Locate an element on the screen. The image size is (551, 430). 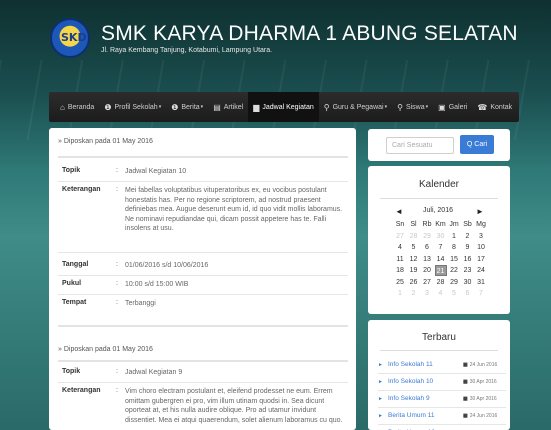
nav-item-beranda: ⌂ Beranda is located at coordinates (77, 107).